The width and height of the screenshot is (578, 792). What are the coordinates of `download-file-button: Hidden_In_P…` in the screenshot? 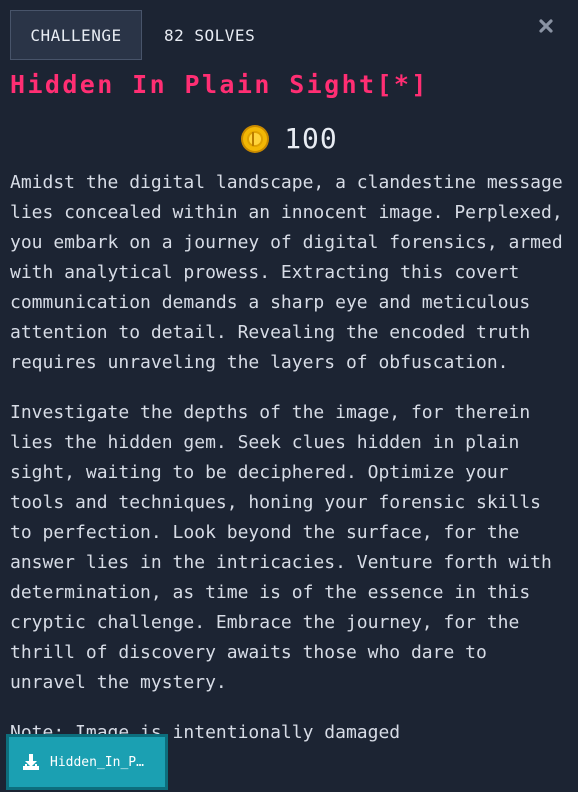 It's located at (87, 762).